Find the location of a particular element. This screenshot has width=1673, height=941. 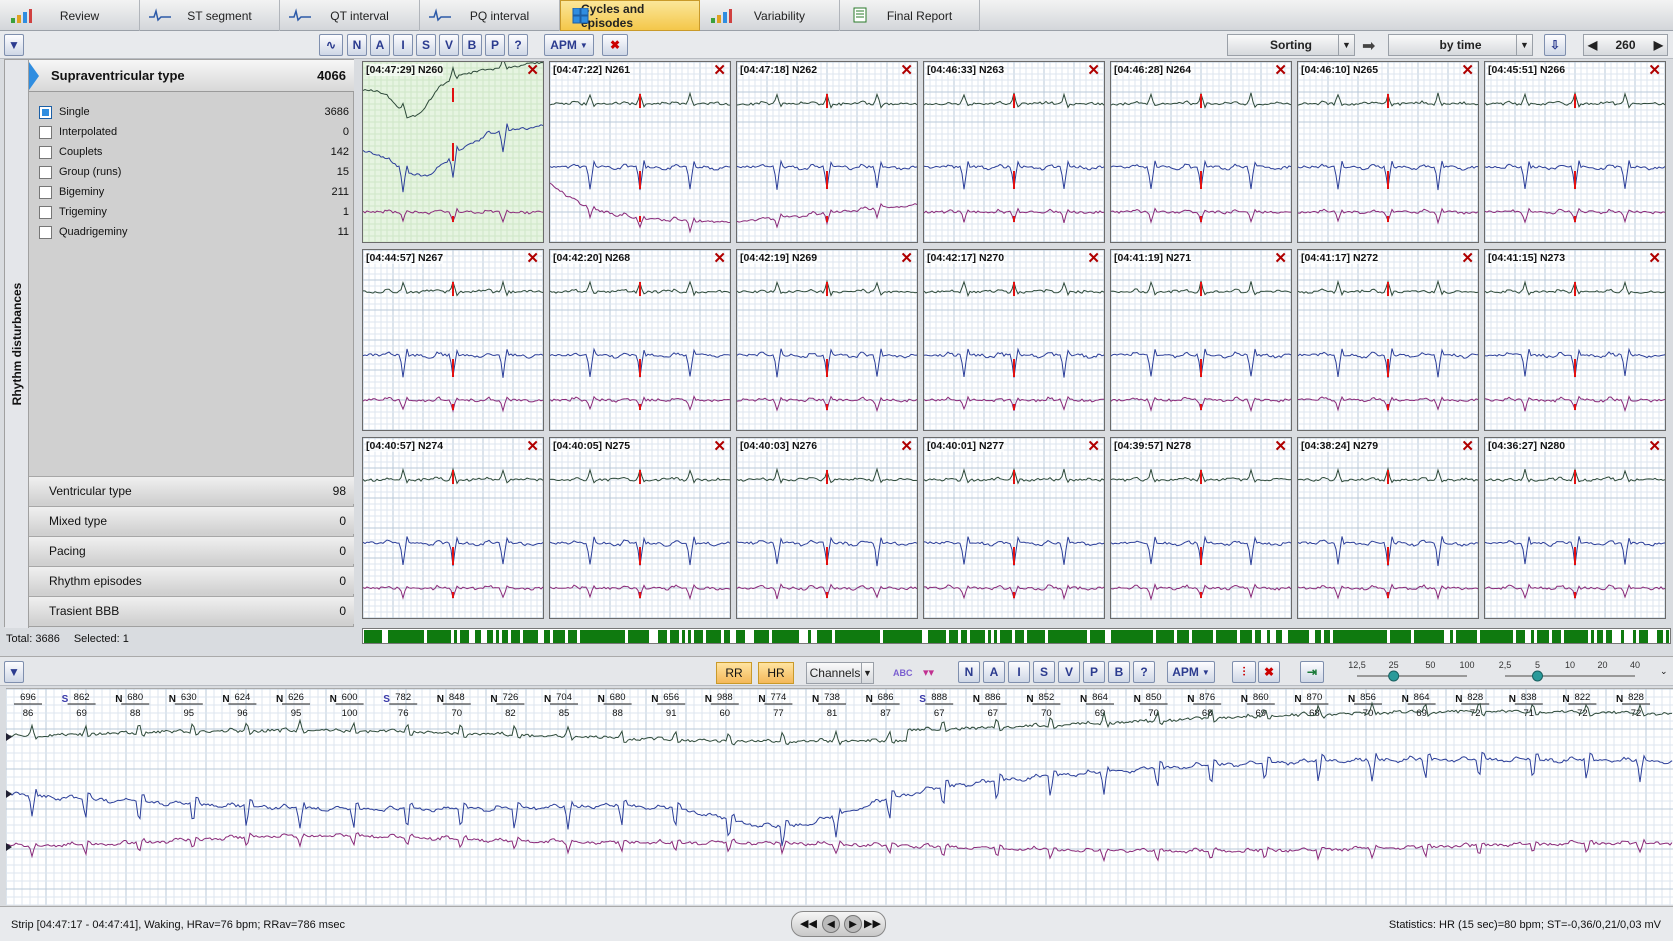

group-ventricular-type: Ventricular type 98 is located at coordinates (191, 490).